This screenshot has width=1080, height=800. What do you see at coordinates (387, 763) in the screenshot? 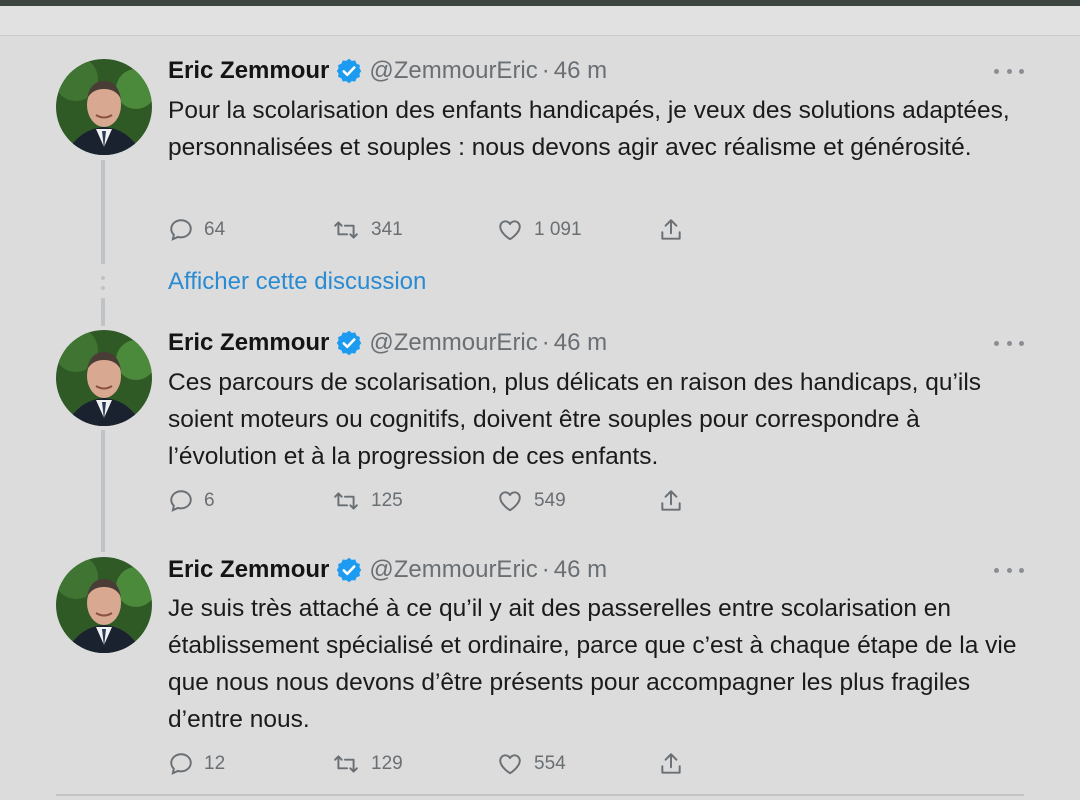
I see `retweet-count: 129` at bounding box center [387, 763].